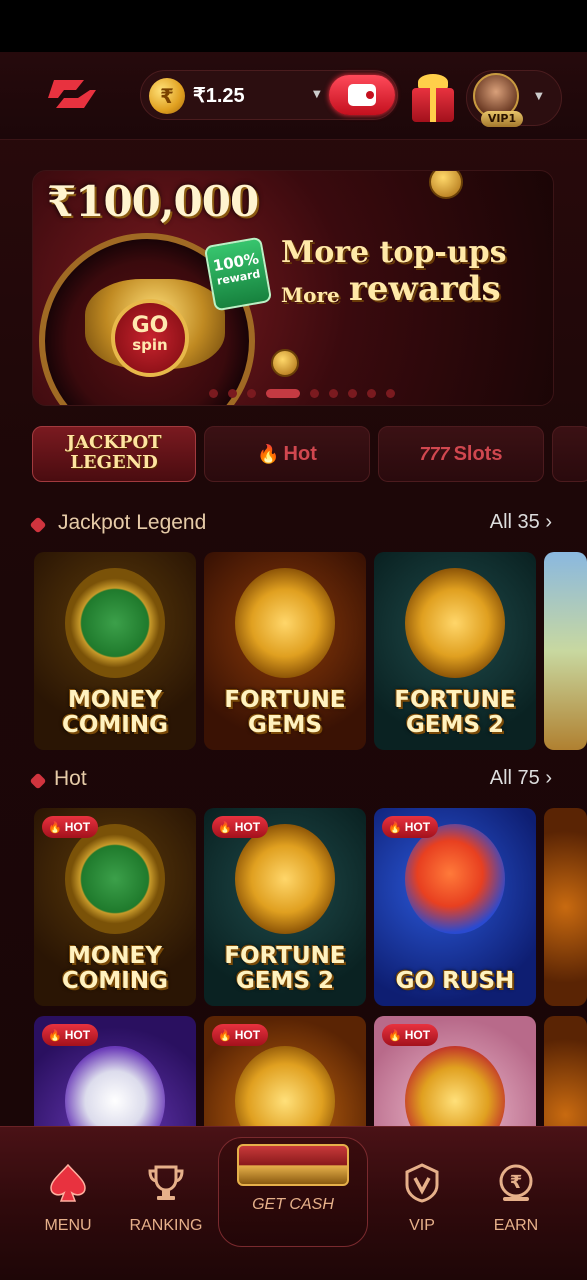  Describe the element at coordinates (219, 96) in the screenshot. I see `balance-amount: ₹1.25` at that location.